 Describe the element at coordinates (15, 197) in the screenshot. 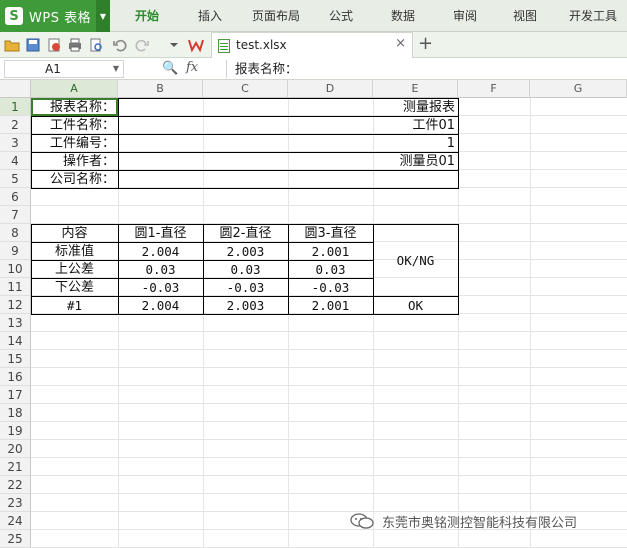

I see `row-header-6: 6` at that location.